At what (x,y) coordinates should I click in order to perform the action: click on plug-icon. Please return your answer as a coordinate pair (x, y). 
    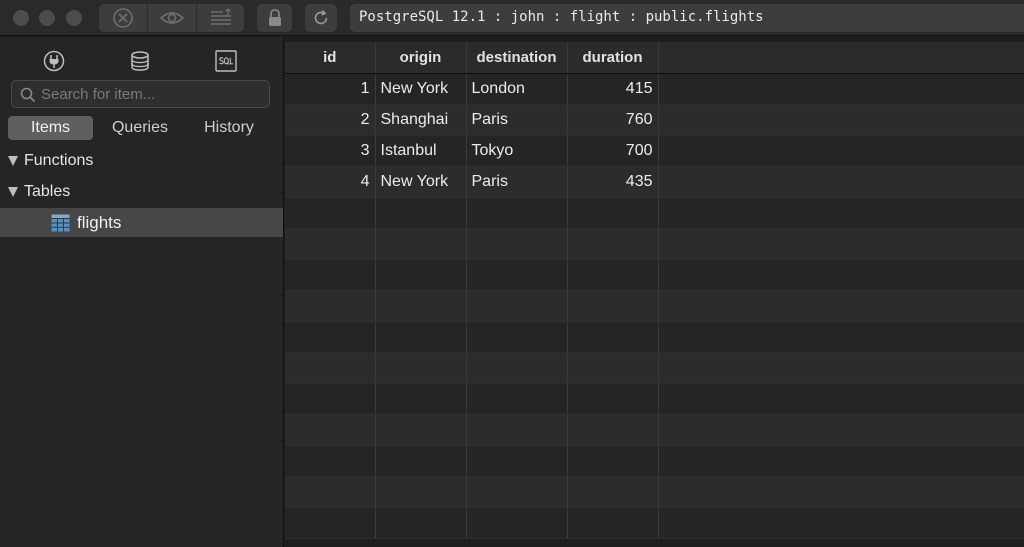
    Looking at the image, I should click on (54, 61).